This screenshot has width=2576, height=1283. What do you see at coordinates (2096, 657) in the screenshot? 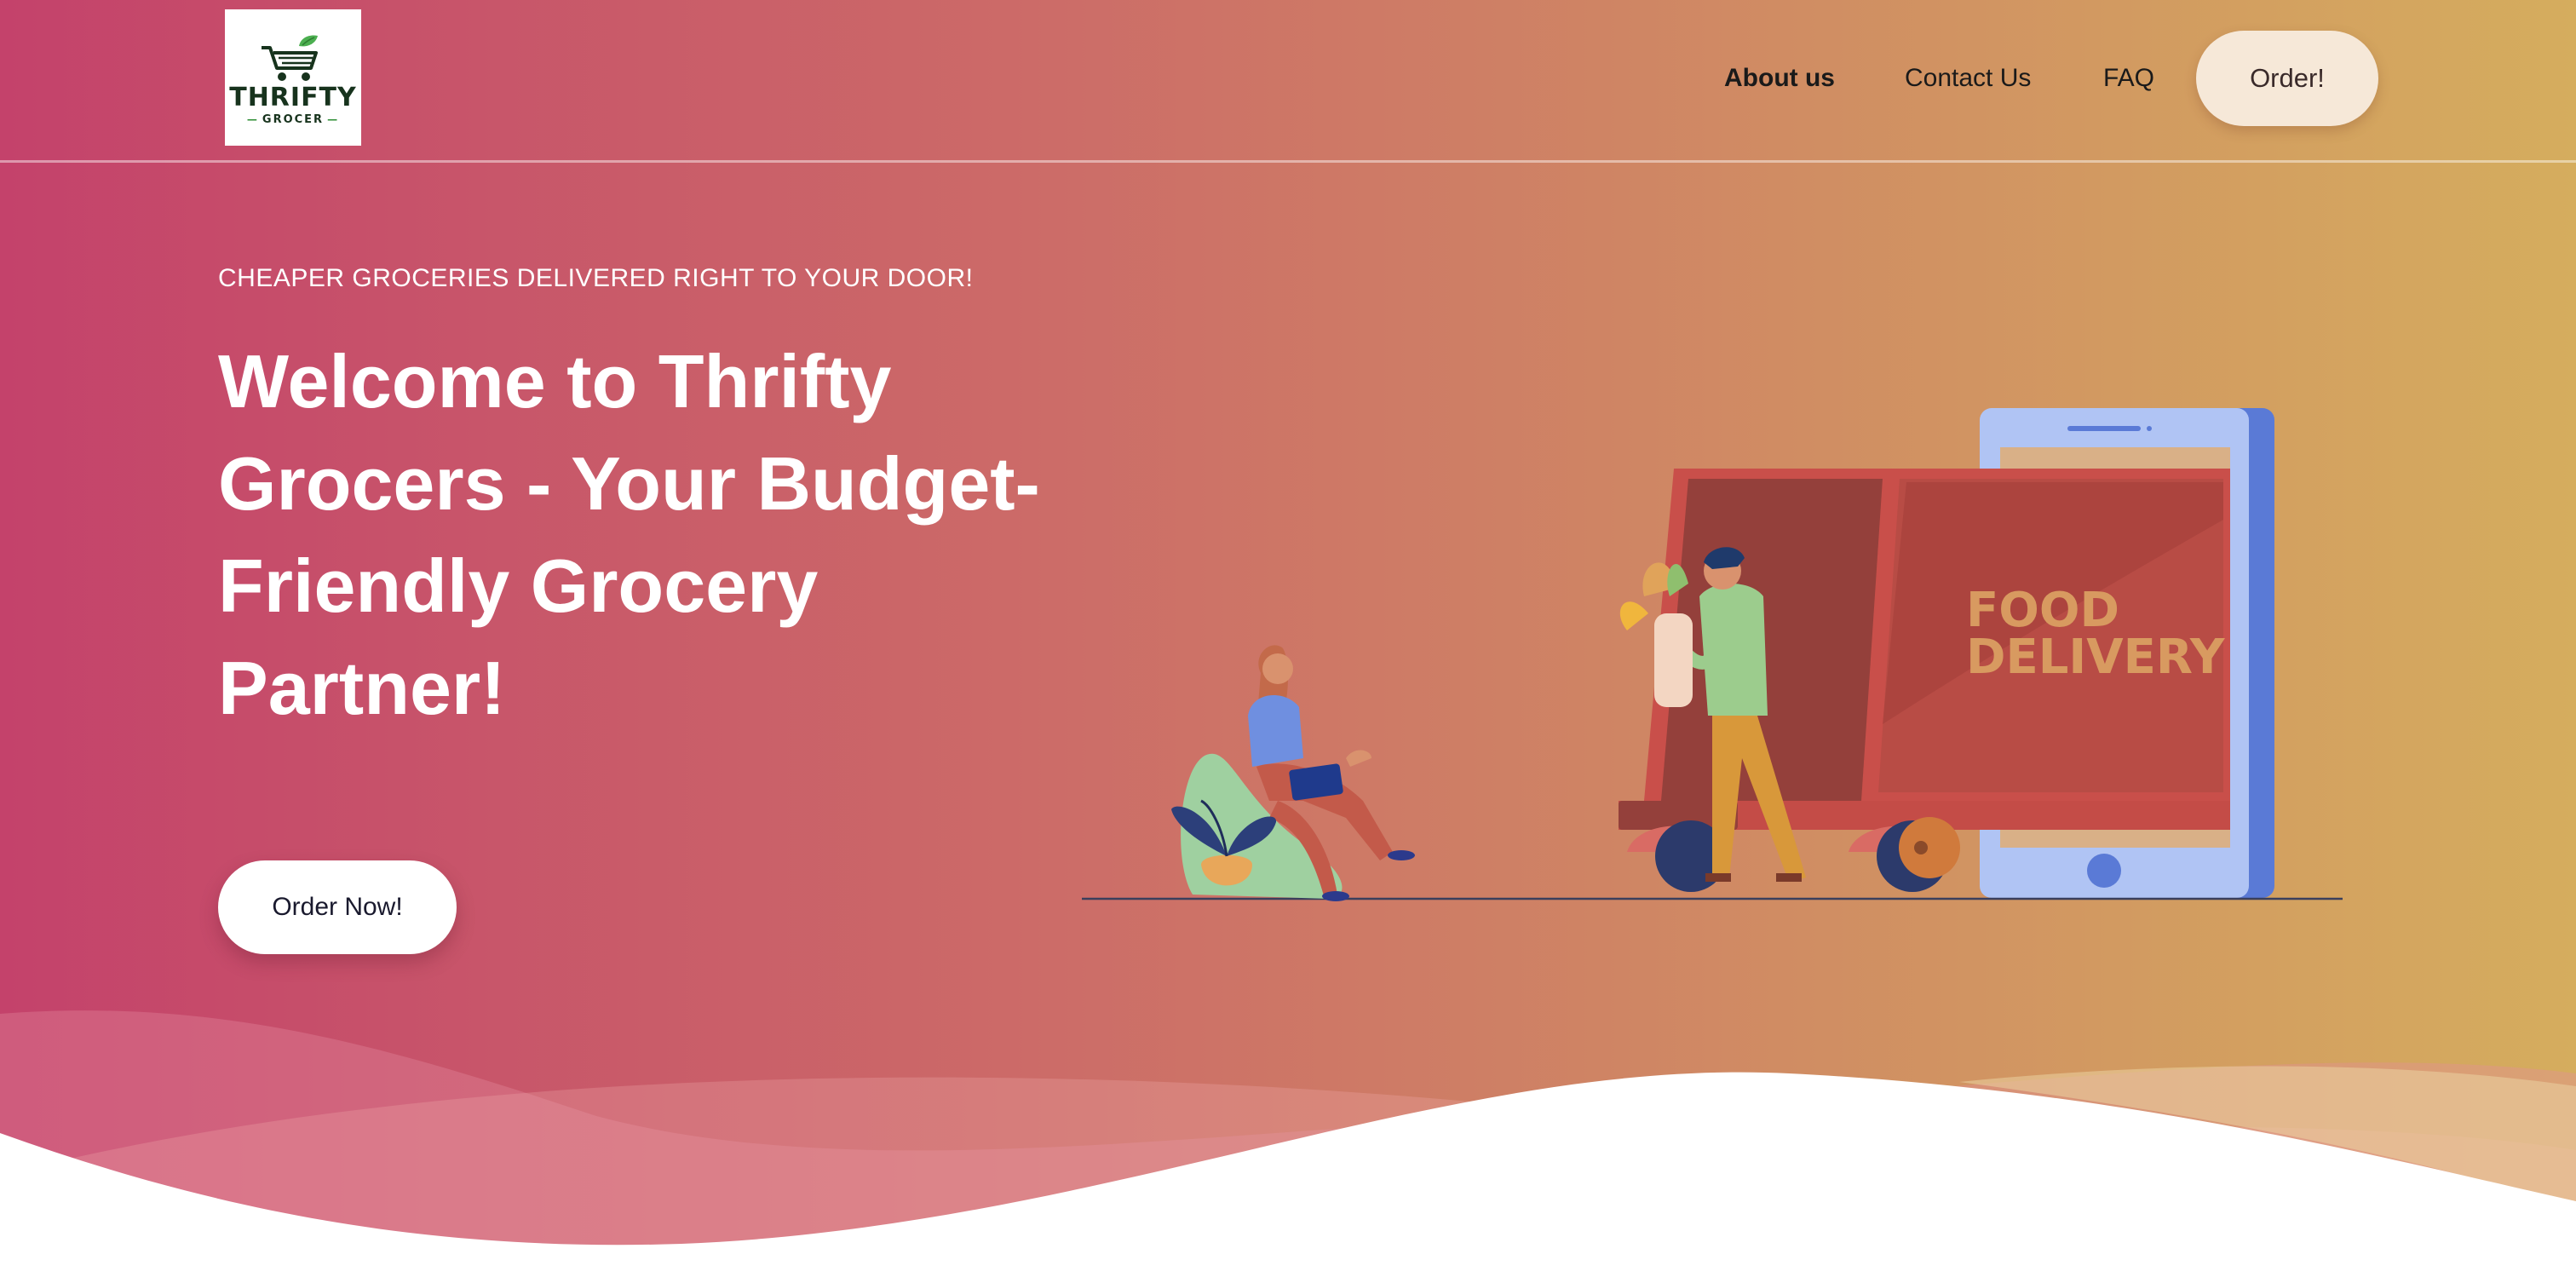
I see `truck-text-delivery: DELIVERY` at bounding box center [2096, 657].